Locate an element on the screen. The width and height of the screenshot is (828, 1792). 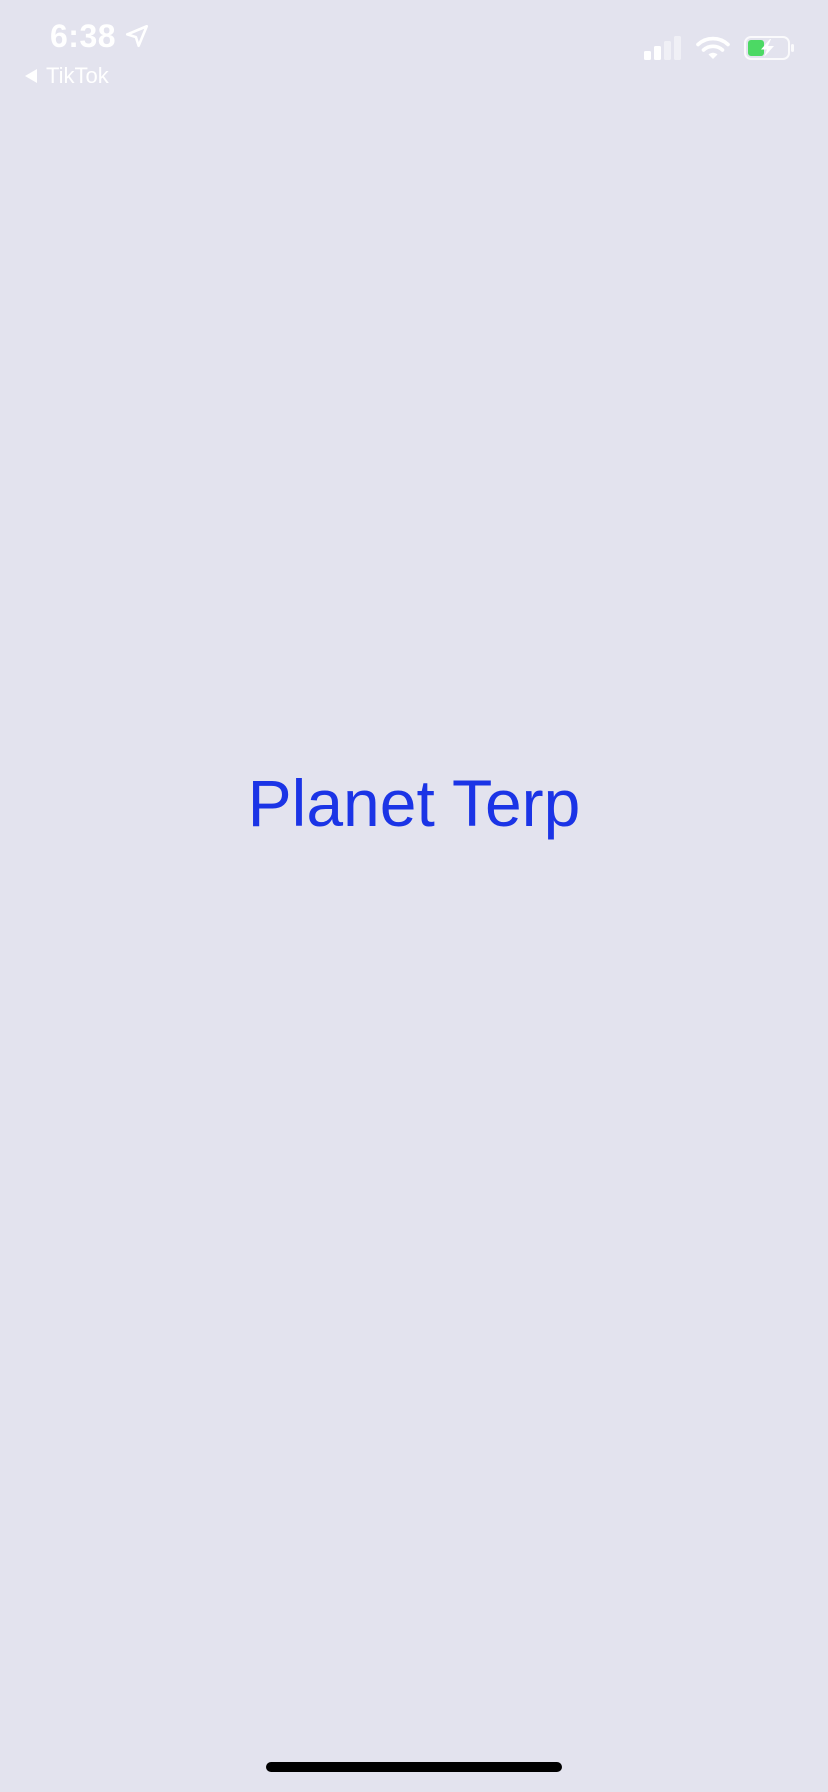
back-app-label: TikTok is located at coordinates (77, 75).